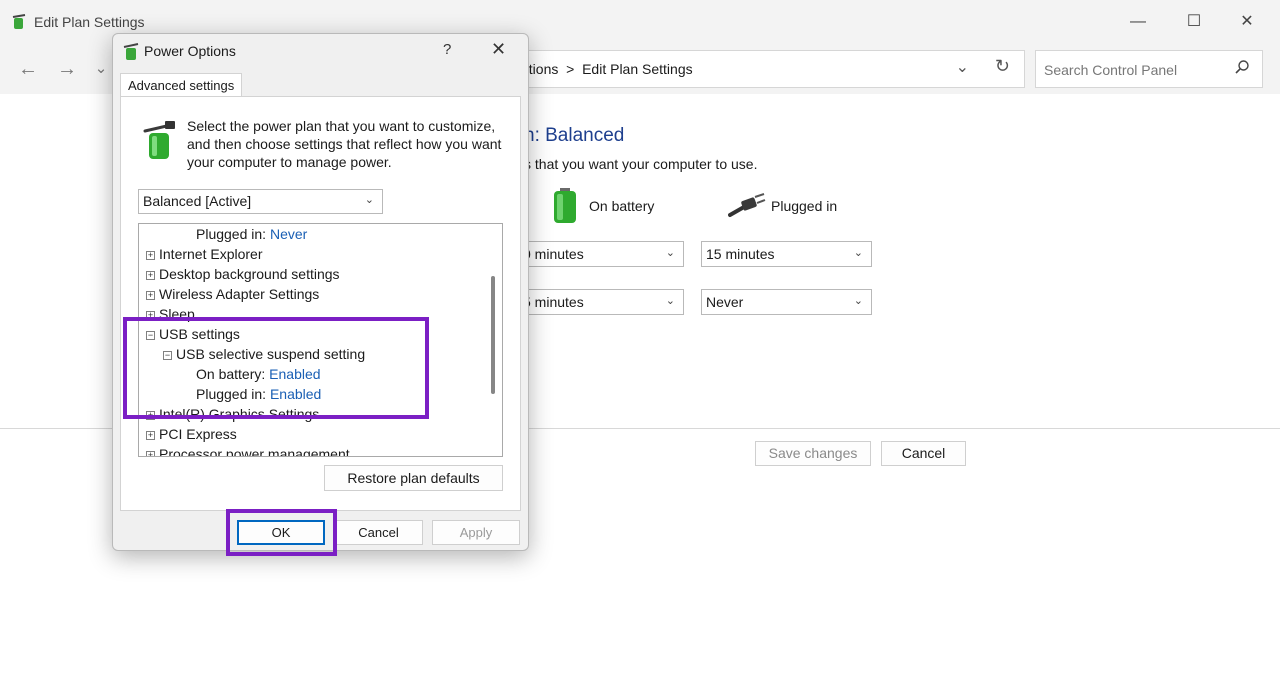 The height and width of the screenshot is (678, 1280). I want to click on power-plan-icon, so click(159, 140).